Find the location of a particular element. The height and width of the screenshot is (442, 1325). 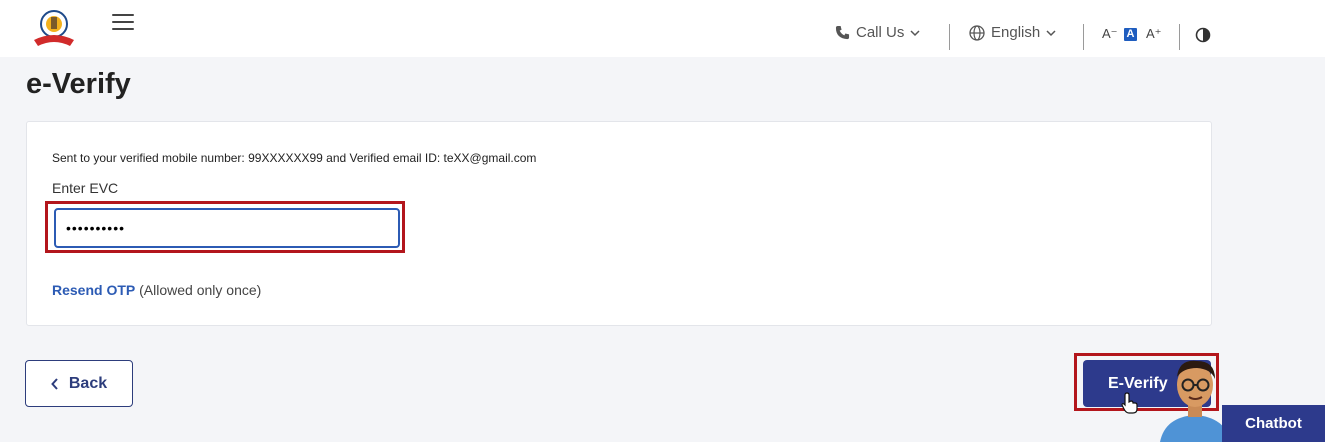

emblem-logo is located at coordinates (54, 28).